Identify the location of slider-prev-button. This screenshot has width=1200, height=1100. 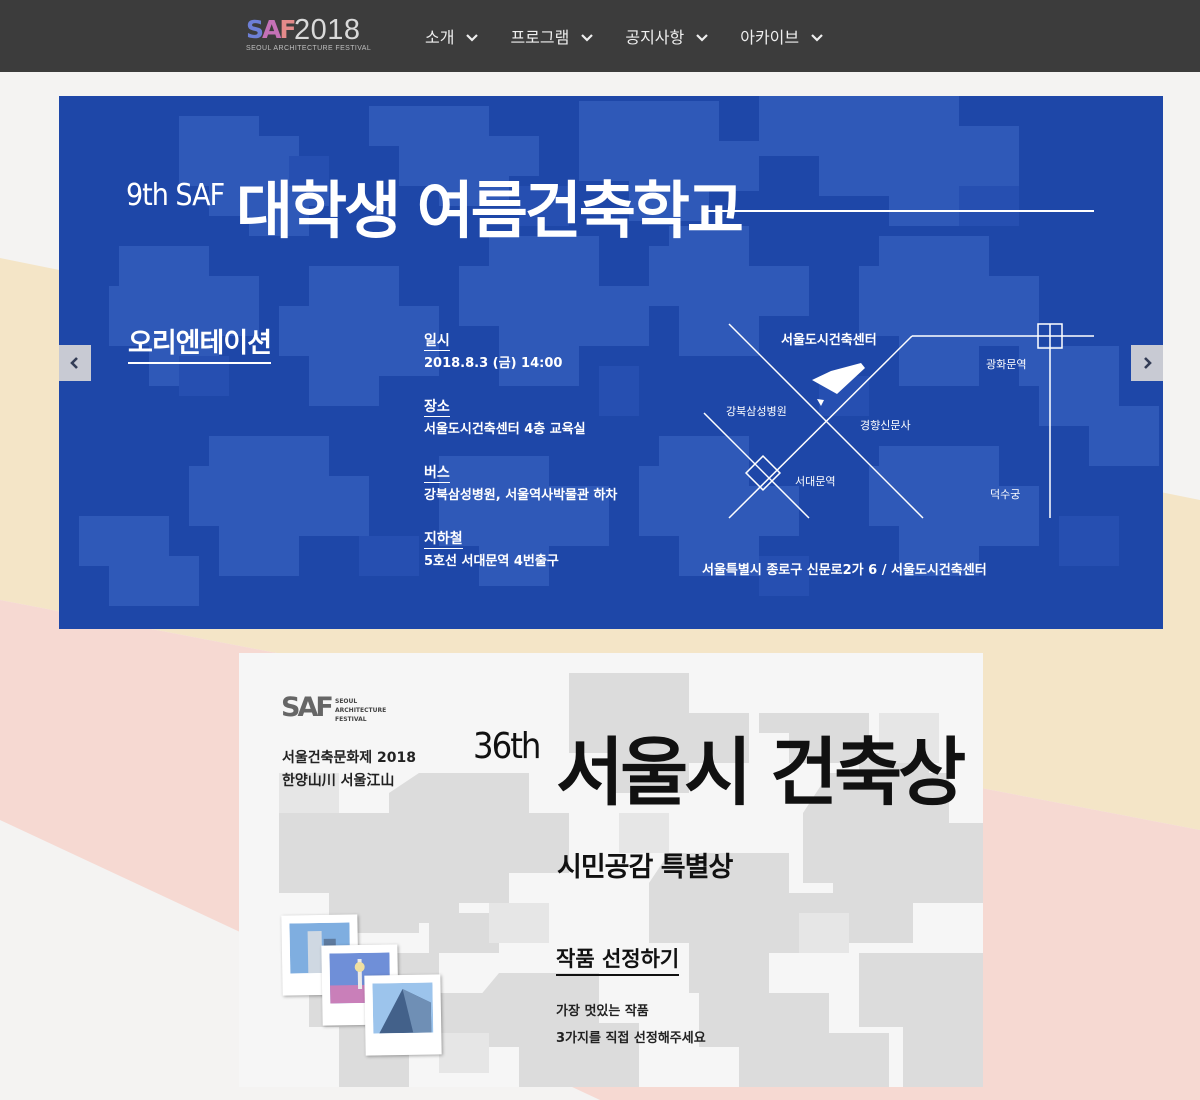
(75, 363).